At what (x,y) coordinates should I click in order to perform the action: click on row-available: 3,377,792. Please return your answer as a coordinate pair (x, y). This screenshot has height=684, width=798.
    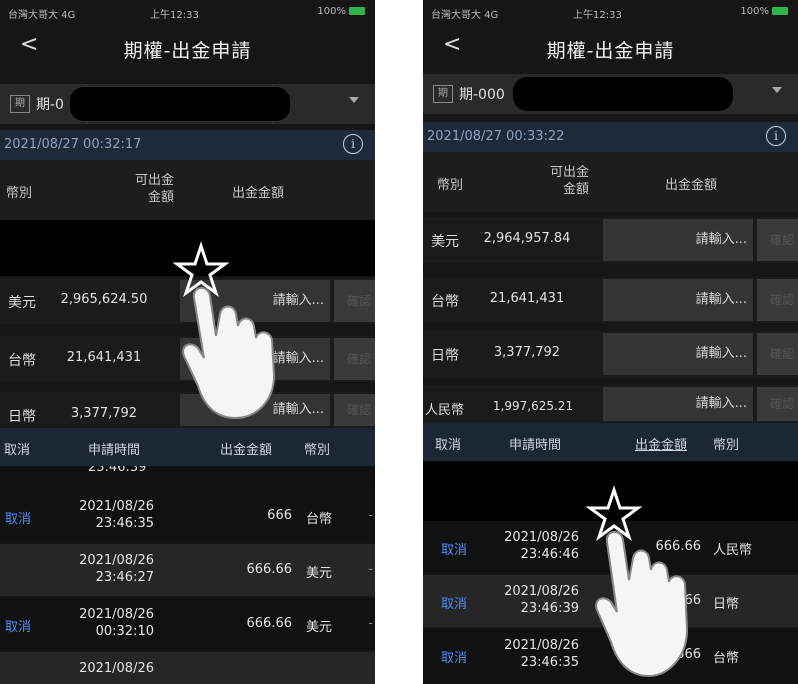
    Looking at the image, I should click on (104, 413).